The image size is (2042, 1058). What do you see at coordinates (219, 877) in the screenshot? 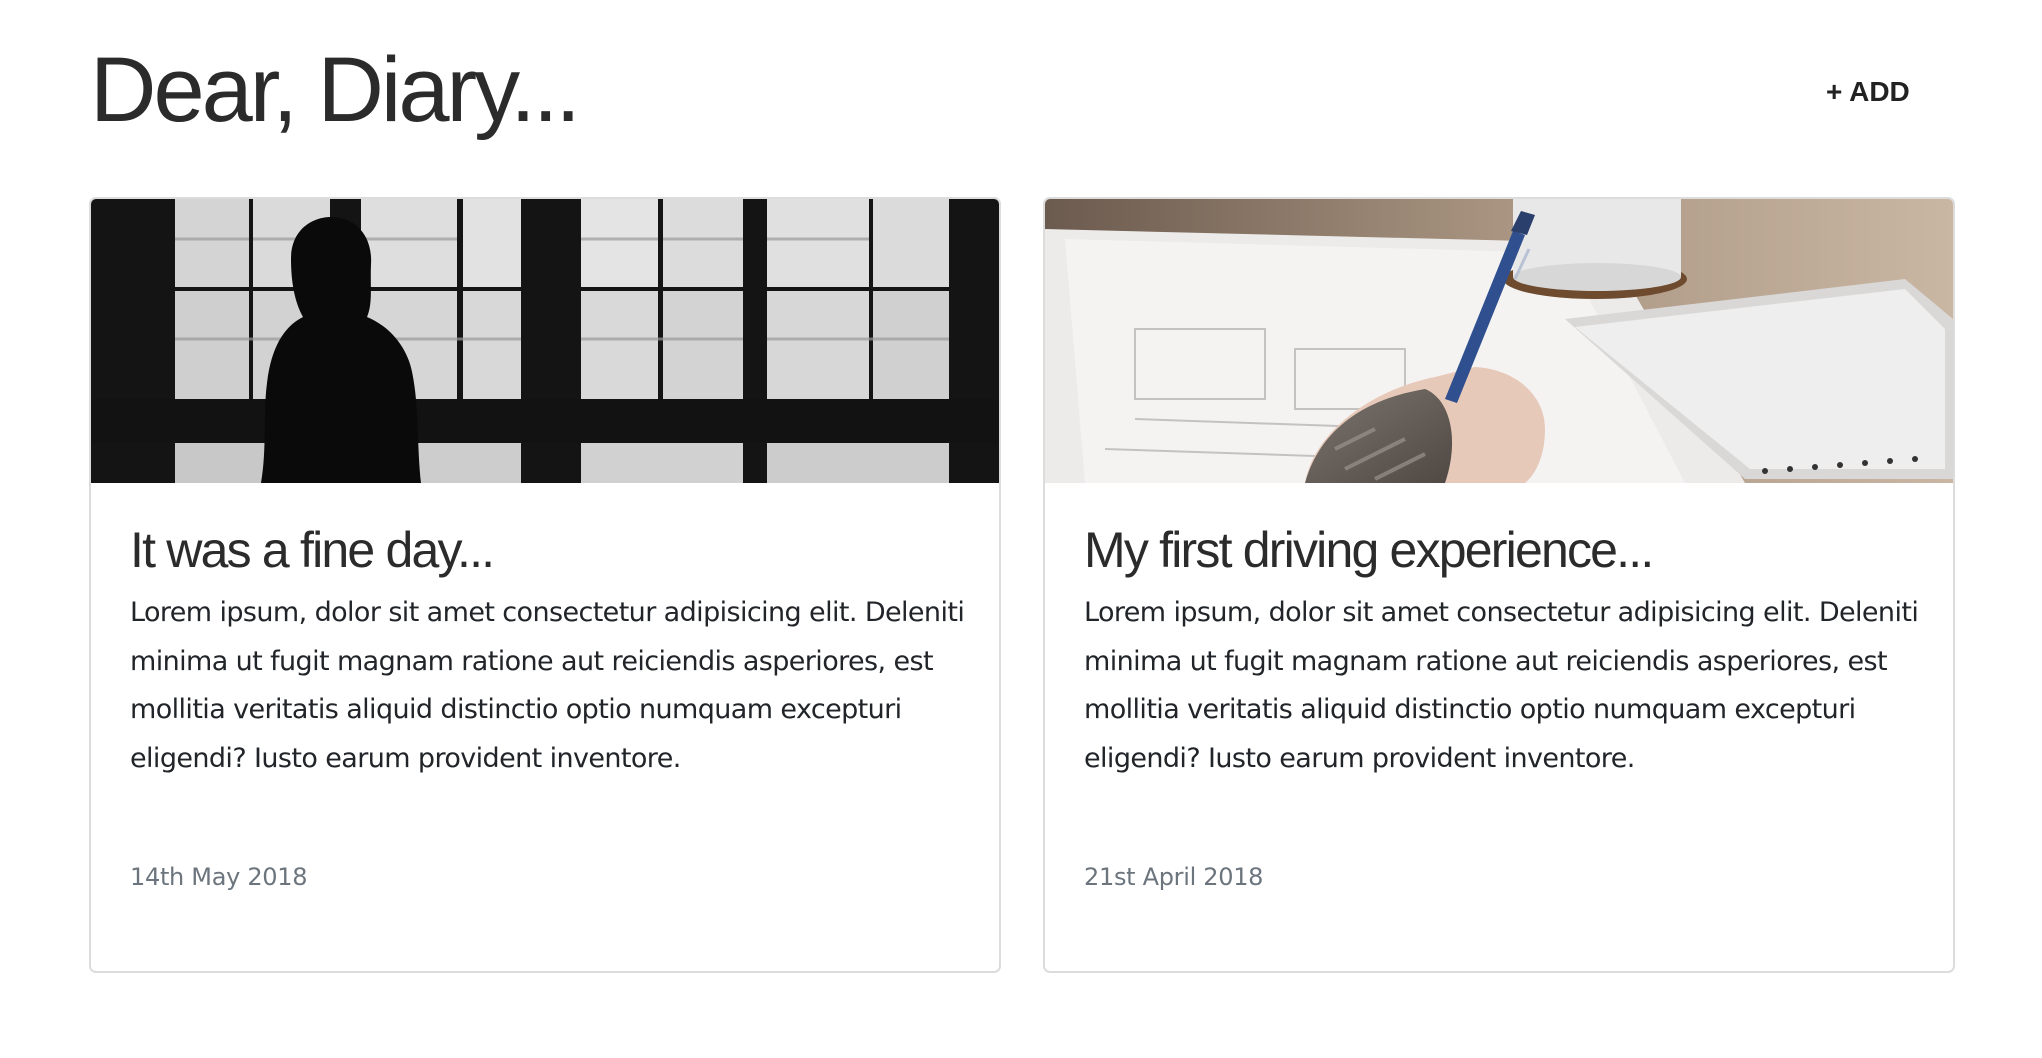
I see `entry-date: 14th May 2018` at bounding box center [219, 877].